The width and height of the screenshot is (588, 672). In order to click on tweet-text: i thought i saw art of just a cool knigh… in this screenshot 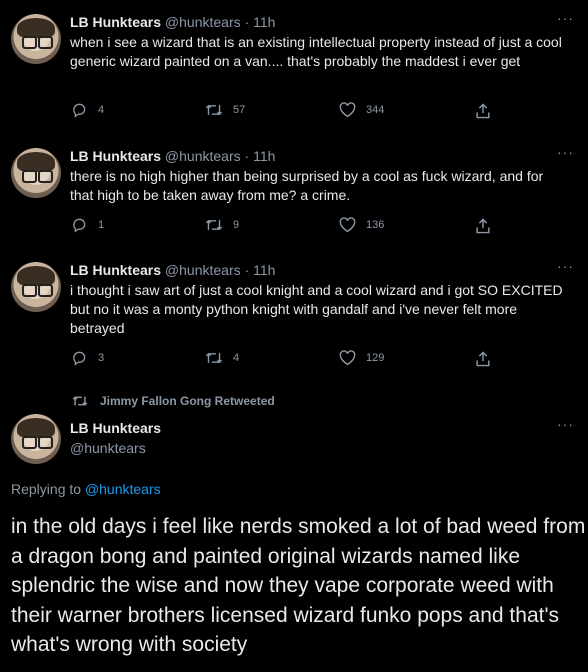, I will do `click(316, 309)`.